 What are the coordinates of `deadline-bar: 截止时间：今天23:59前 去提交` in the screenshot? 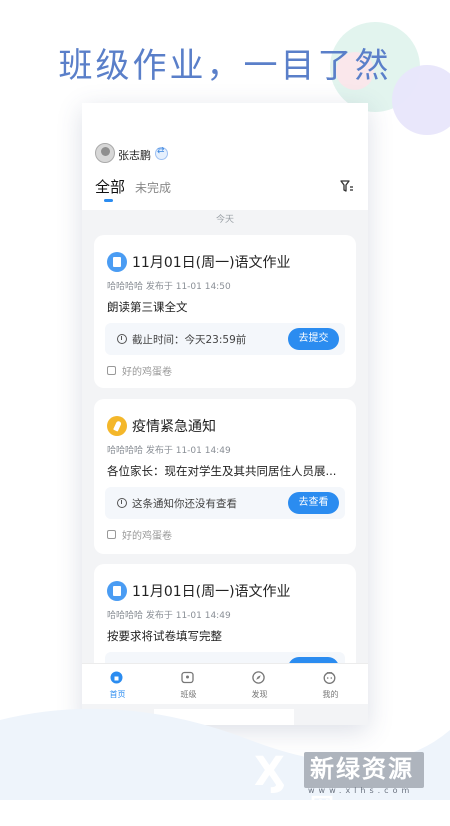 It's located at (225, 339).